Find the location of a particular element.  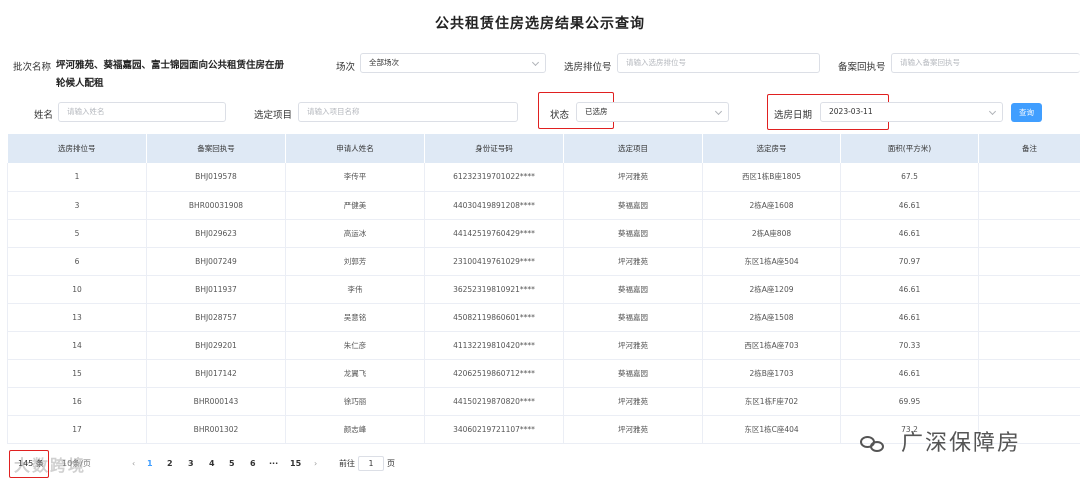

table-cell: 13 is located at coordinates (77, 317).